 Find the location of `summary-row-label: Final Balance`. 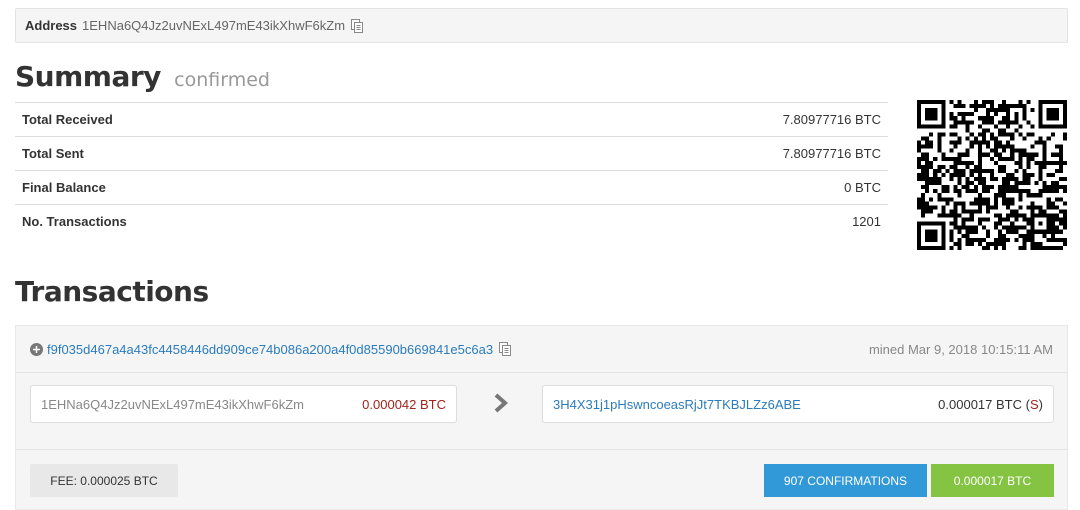

summary-row-label: Final Balance is located at coordinates (239, 187).